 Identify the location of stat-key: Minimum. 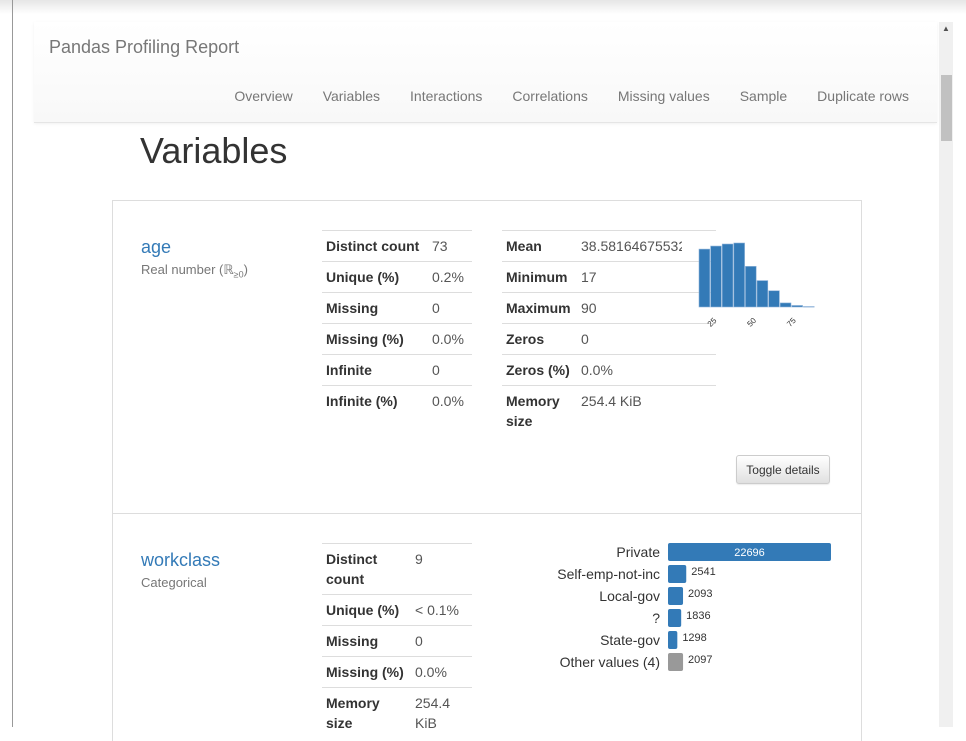
(539, 277).